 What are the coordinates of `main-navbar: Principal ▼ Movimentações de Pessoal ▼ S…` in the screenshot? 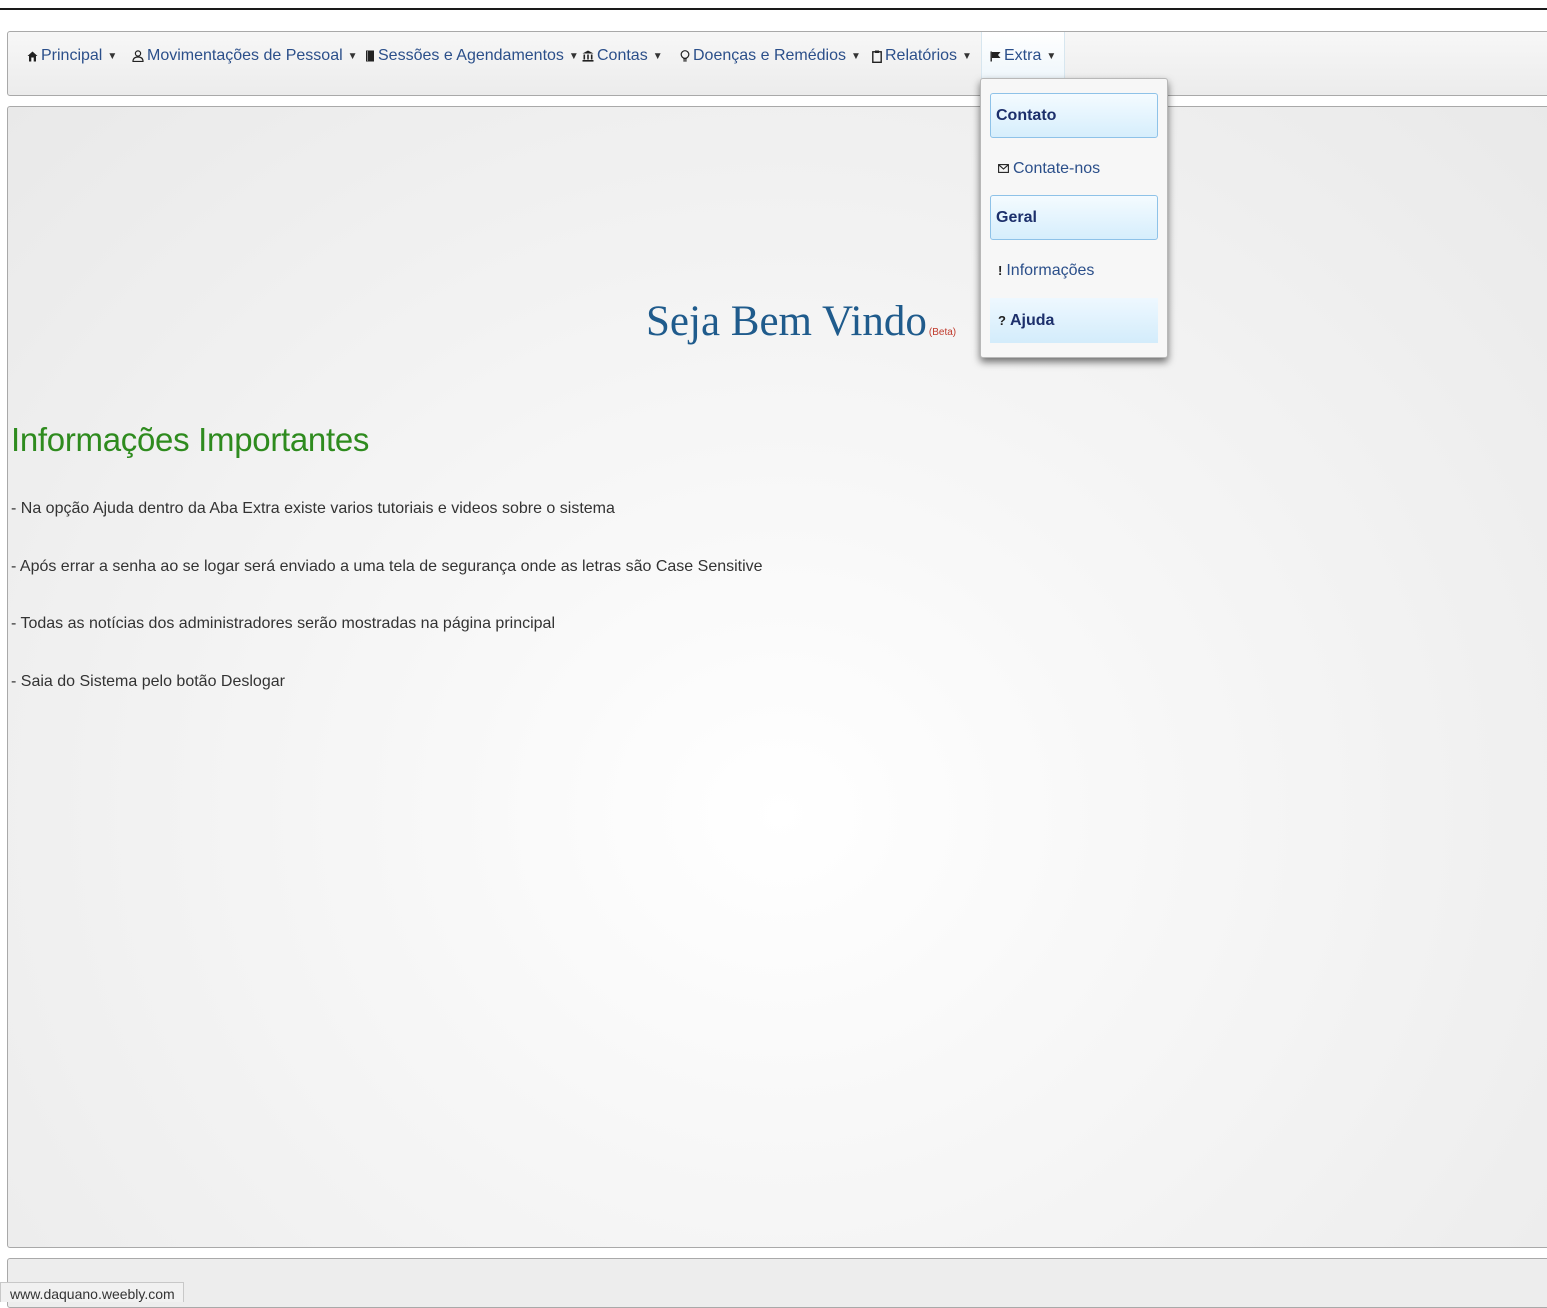 It's located at (777, 63).